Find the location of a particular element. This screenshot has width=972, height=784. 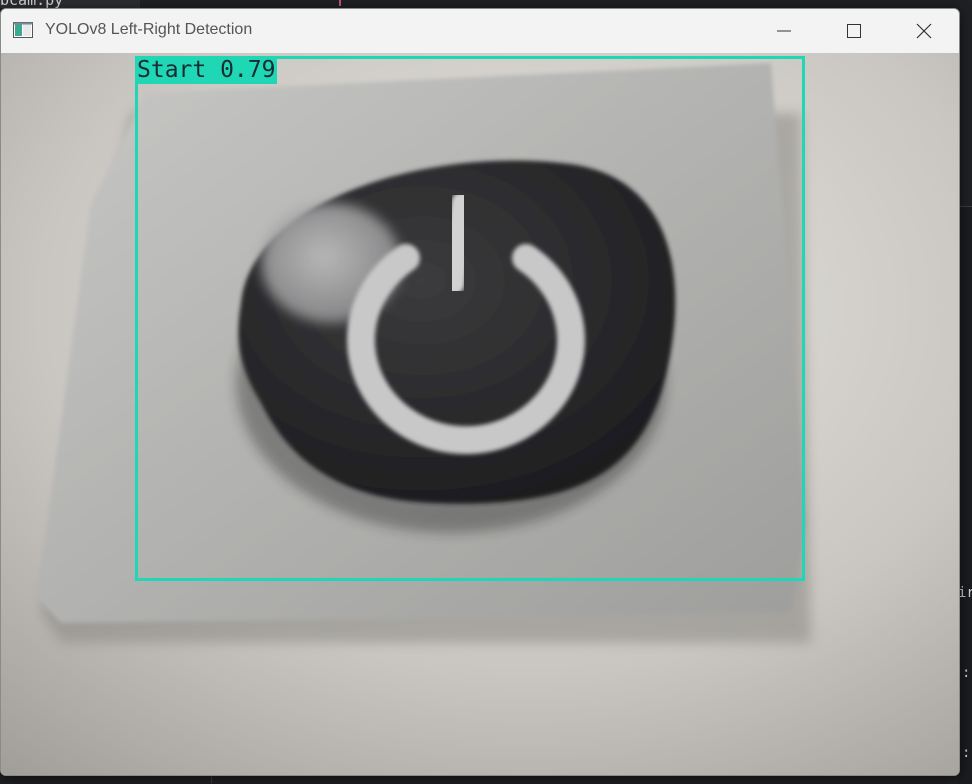

minimize-icon is located at coordinates (784, 31).